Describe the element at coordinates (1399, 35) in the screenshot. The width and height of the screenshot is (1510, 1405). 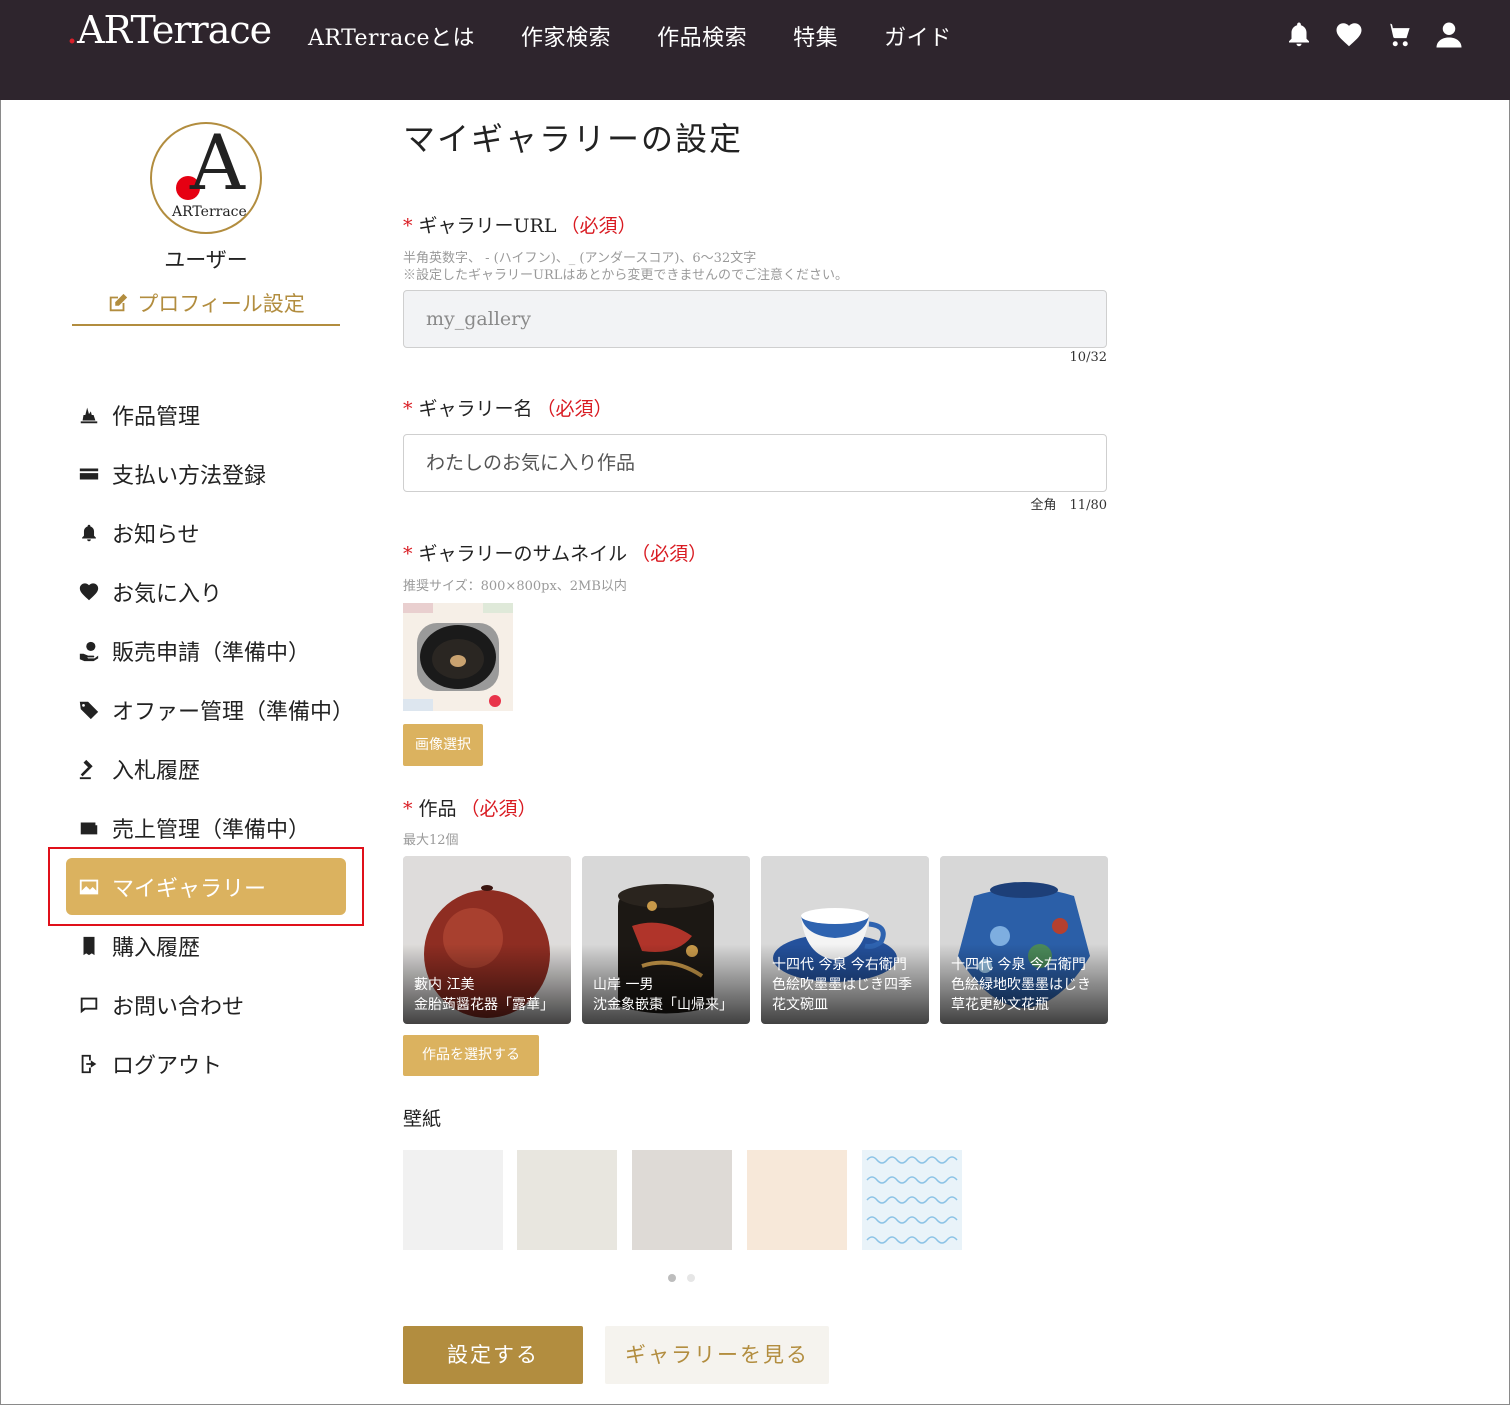
I see `cart-icon` at that location.